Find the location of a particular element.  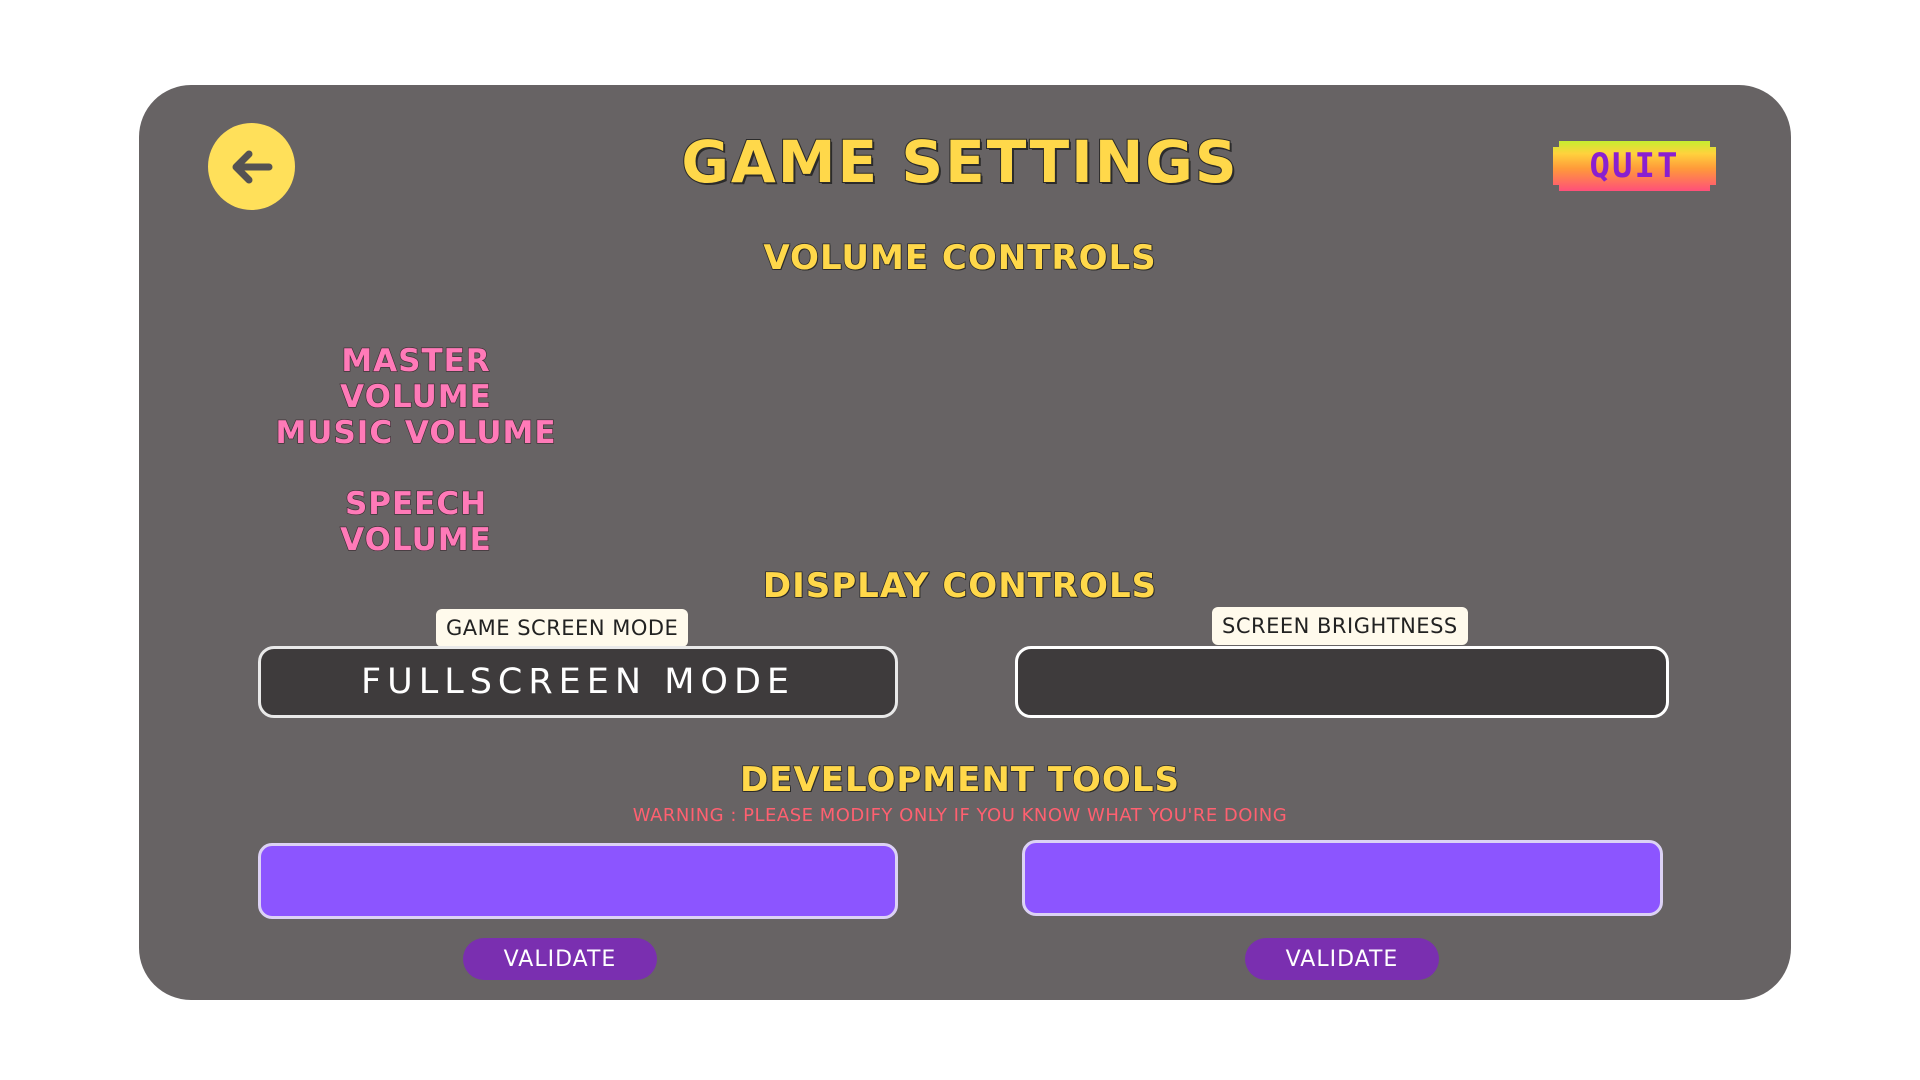

screen-brightness-field is located at coordinates (1342, 682).